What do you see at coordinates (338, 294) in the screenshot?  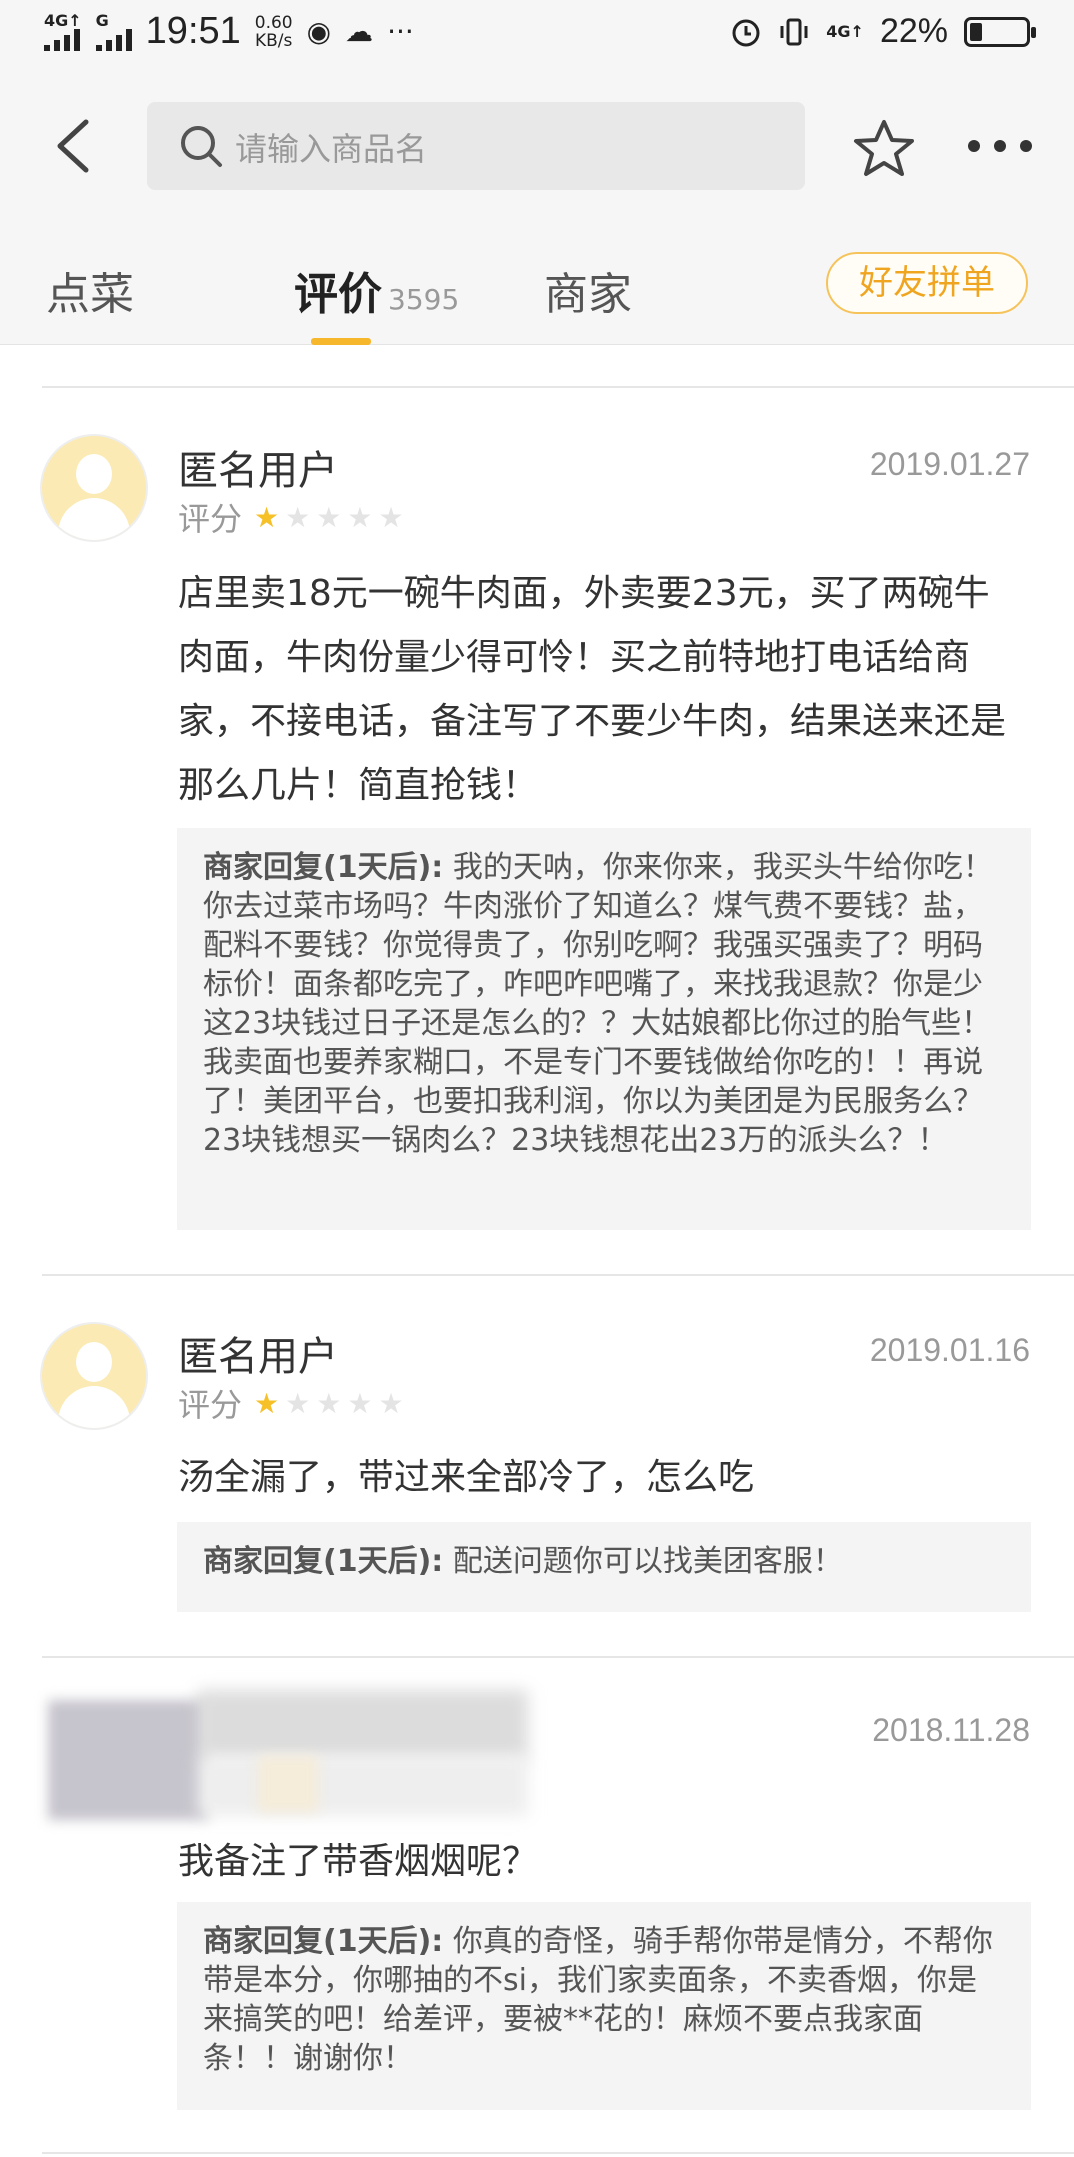 I see `tab-reviews-label: 评价` at bounding box center [338, 294].